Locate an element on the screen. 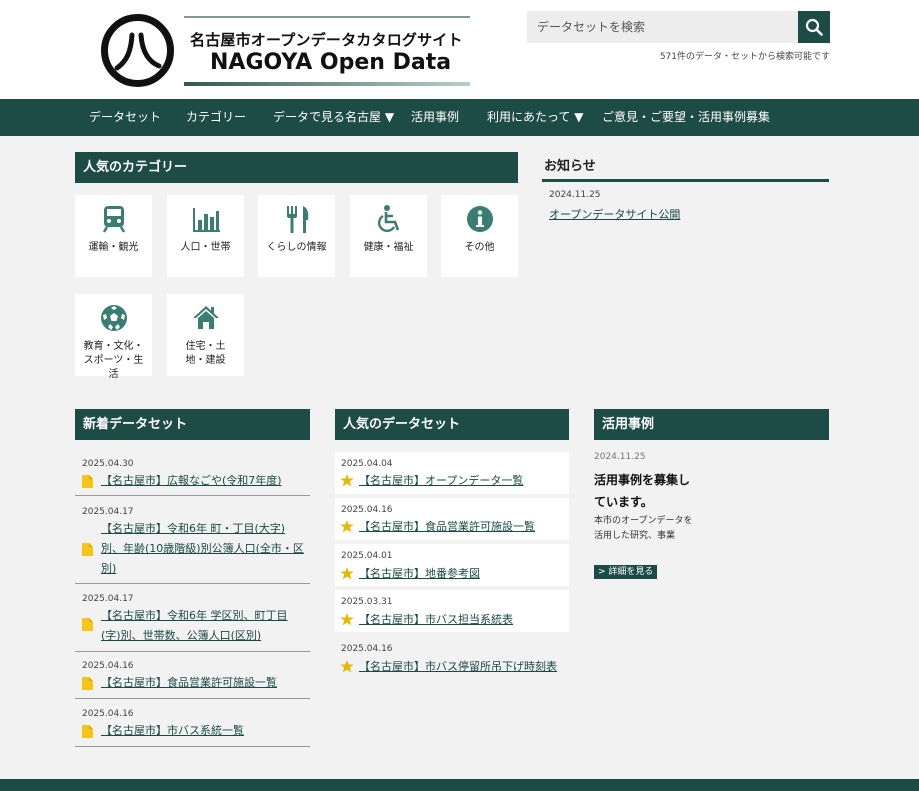 This screenshot has height=791, width=919. train-icon is located at coordinates (114, 219).